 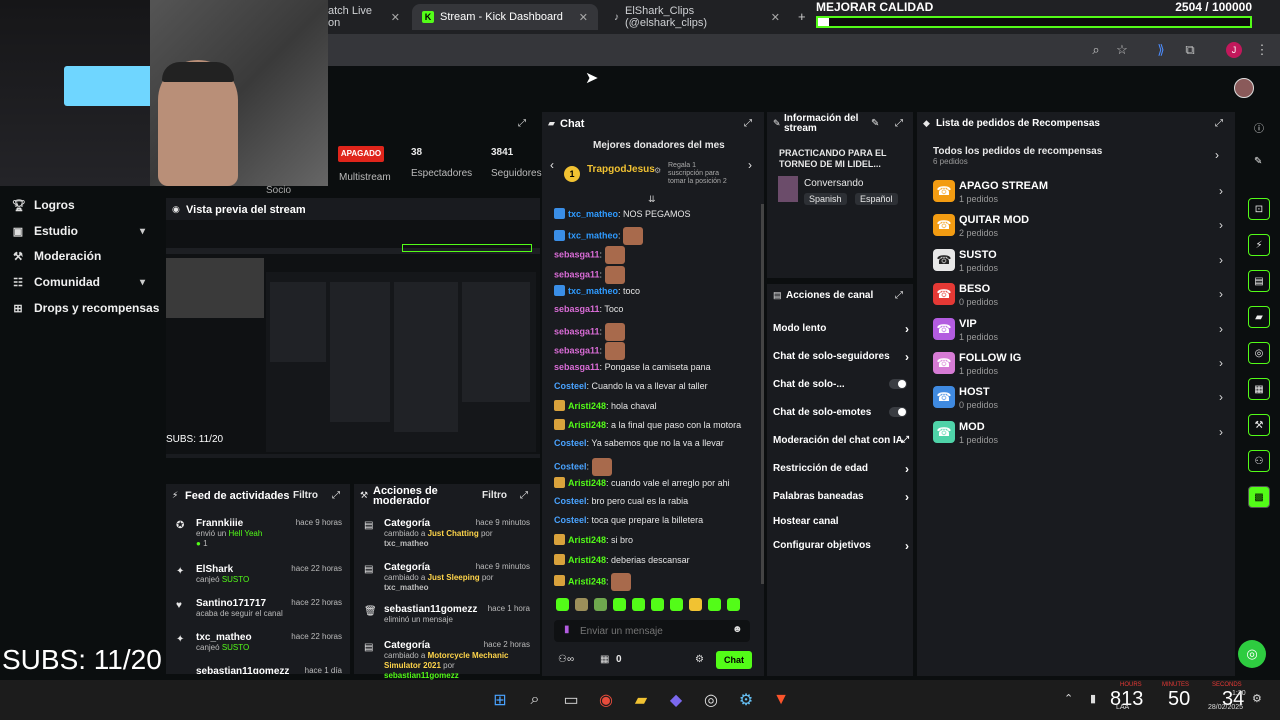 I want to click on reward-row: ☎ VIP 1 pedidos ›, so click(x=1078, y=331).